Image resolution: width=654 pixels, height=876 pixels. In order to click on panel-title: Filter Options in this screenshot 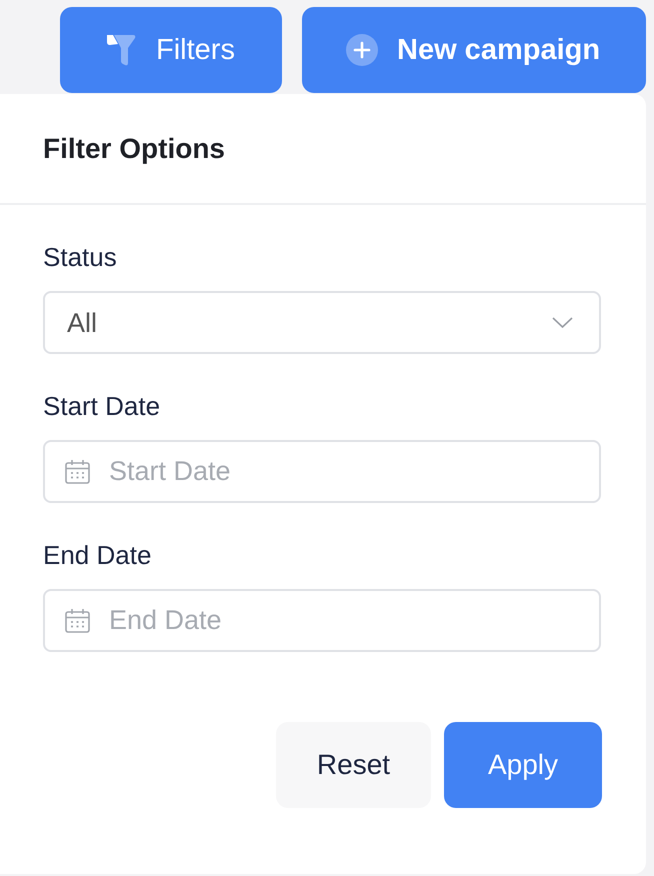, I will do `click(134, 149)`.